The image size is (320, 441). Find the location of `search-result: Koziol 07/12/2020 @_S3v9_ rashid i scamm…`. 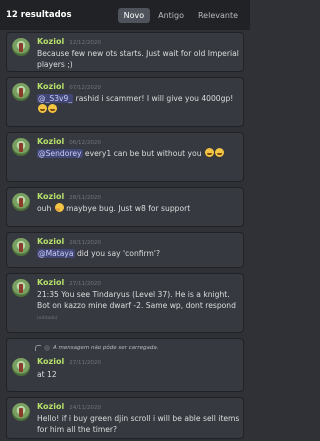

search-result: Koziol 07/12/2020 @_S3v9_ rashid i scamm… is located at coordinates (125, 102).